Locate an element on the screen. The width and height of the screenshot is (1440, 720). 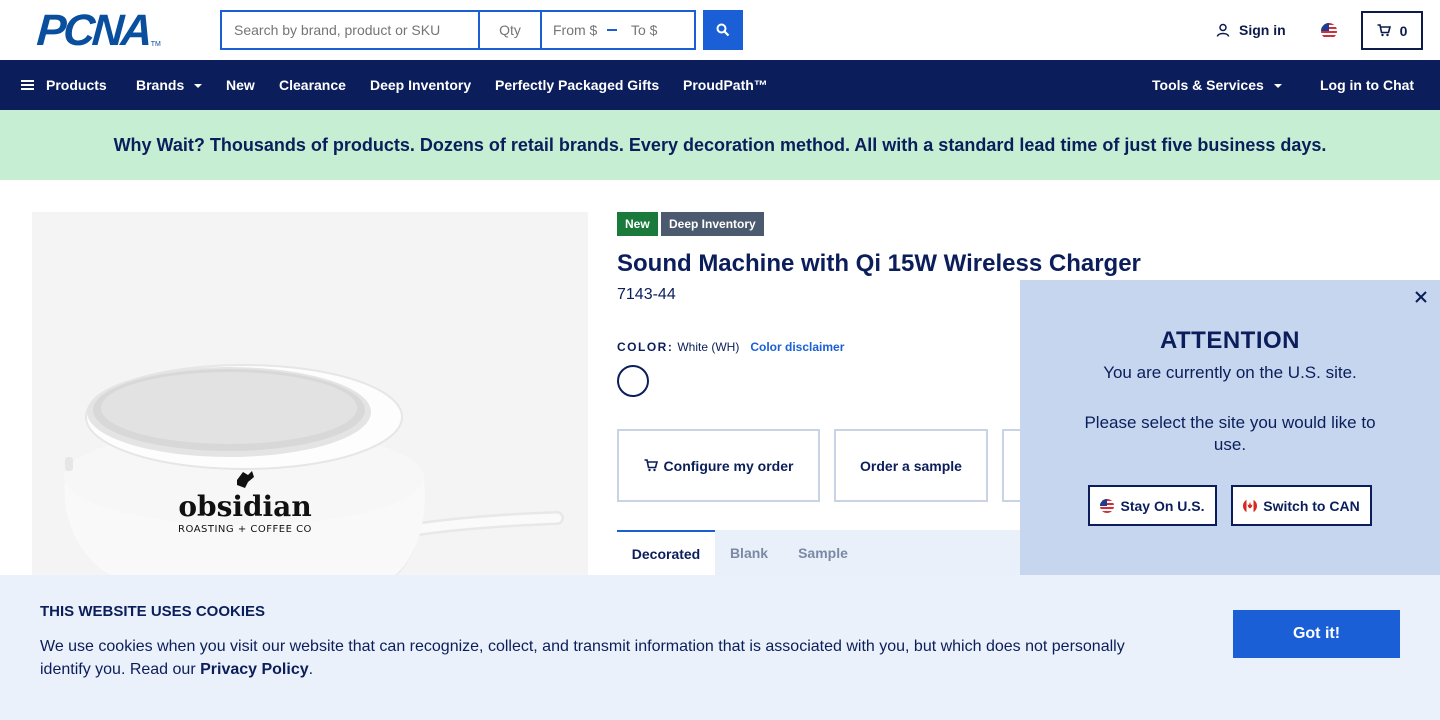
tab-blank: Blank is located at coordinates (749, 552).